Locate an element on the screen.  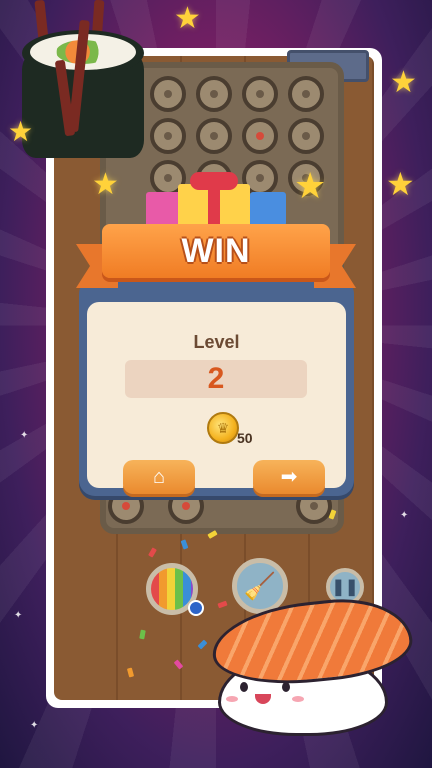
right-arrow-icon: ➡ is located at coordinates (289, 477).